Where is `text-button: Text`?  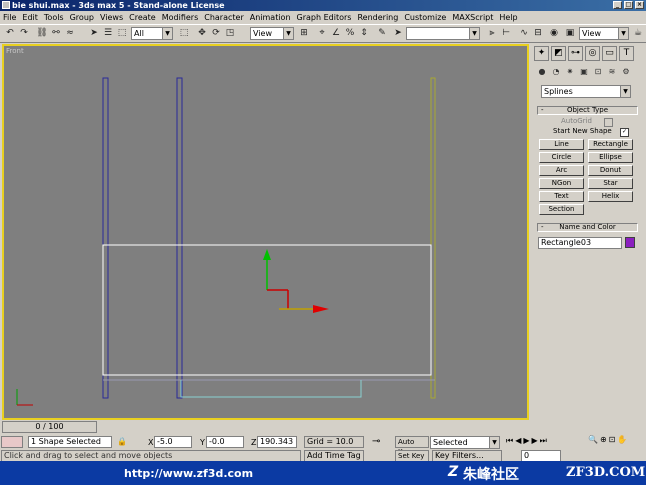 text-button: Text is located at coordinates (561, 196).